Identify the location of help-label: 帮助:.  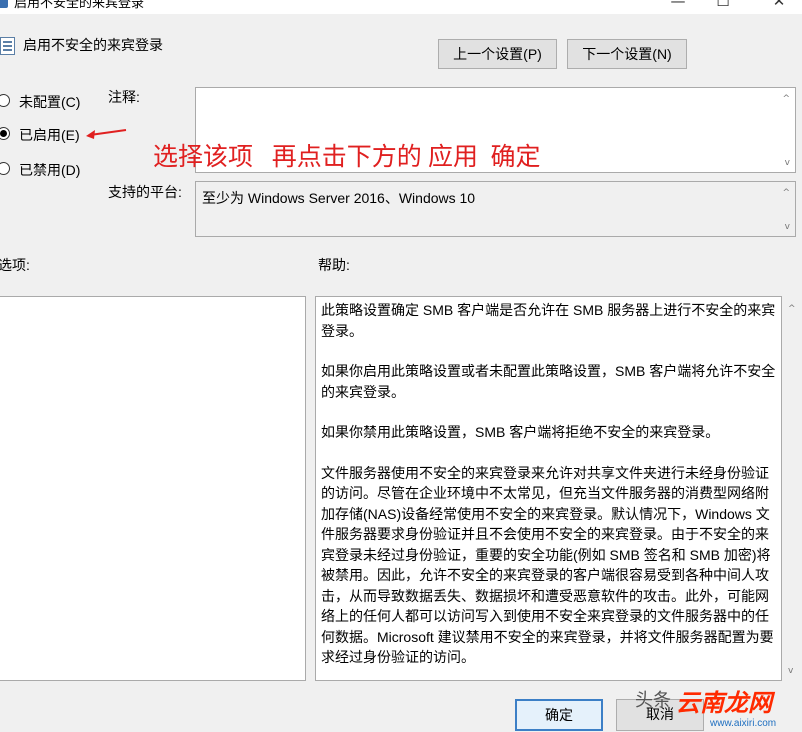
(334, 265).